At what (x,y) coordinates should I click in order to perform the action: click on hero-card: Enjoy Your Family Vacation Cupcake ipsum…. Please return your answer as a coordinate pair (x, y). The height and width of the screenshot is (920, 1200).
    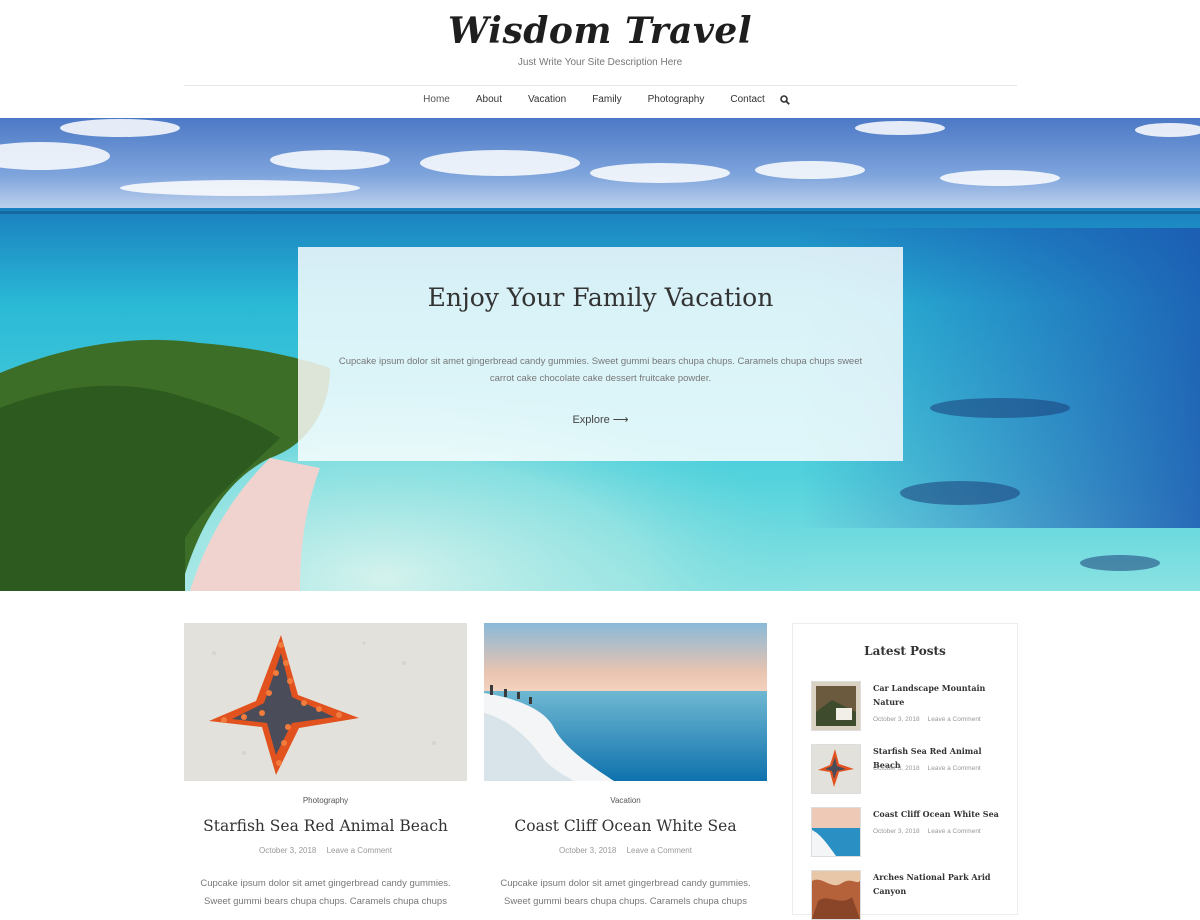
    Looking at the image, I should click on (600, 354).